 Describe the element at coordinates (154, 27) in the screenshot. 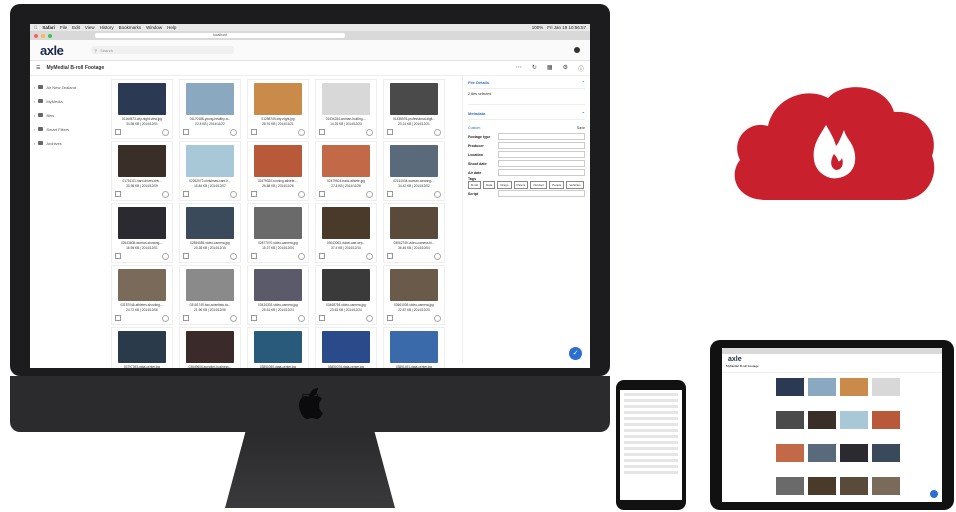

I see `menu-window: Window` at that location.